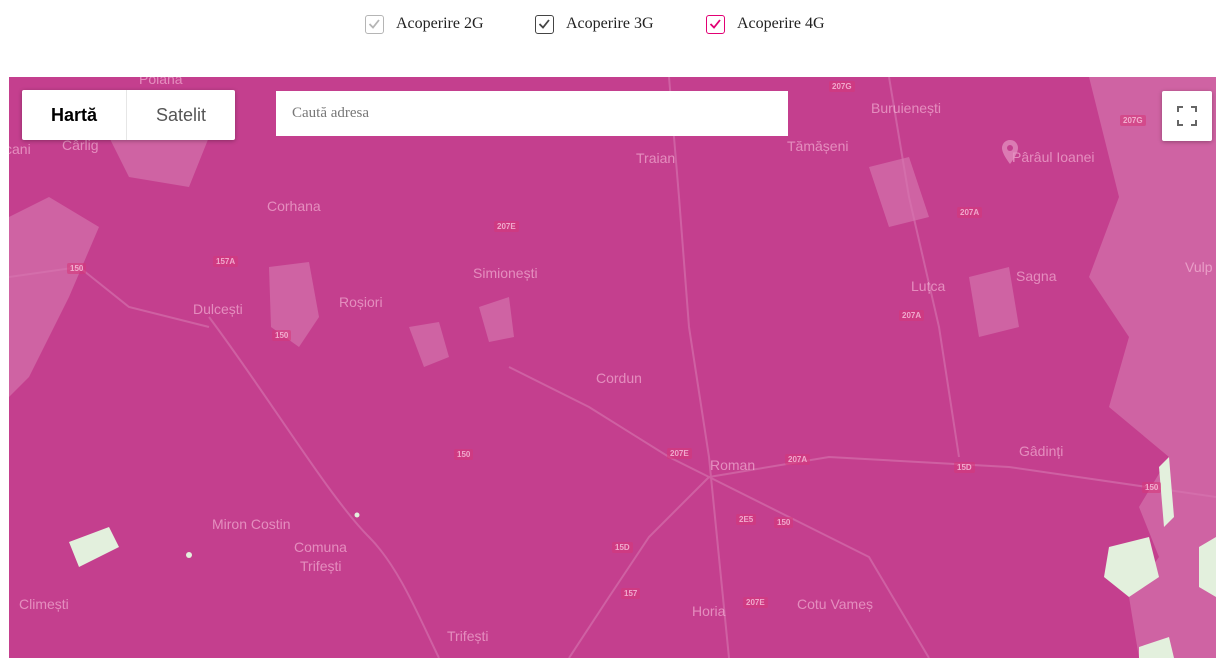  Describe the element at coordinates (619, 378) in the screenshot. I see `place-cordun: Cordun` at that location.